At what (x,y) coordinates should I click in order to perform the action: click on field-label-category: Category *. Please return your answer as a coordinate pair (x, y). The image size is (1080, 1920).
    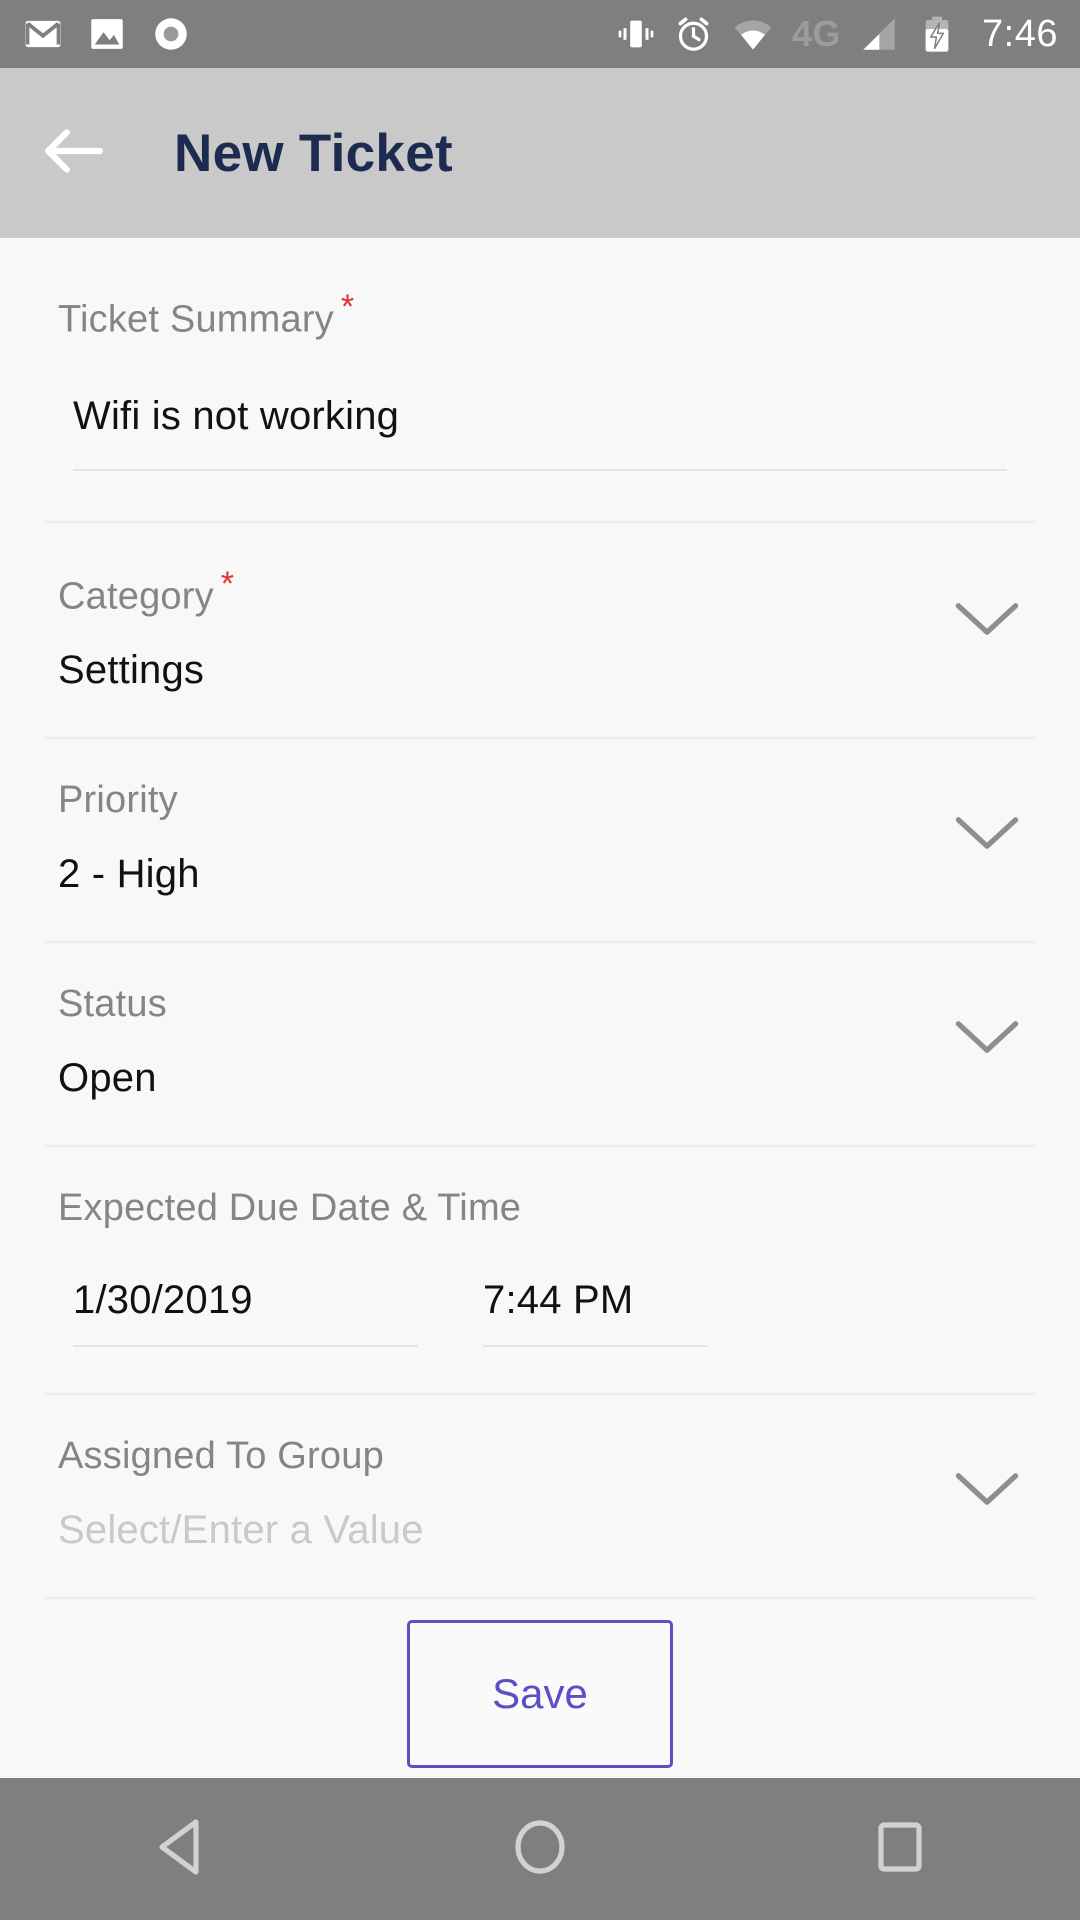
    Looking at the image, I should click on (540, 592).